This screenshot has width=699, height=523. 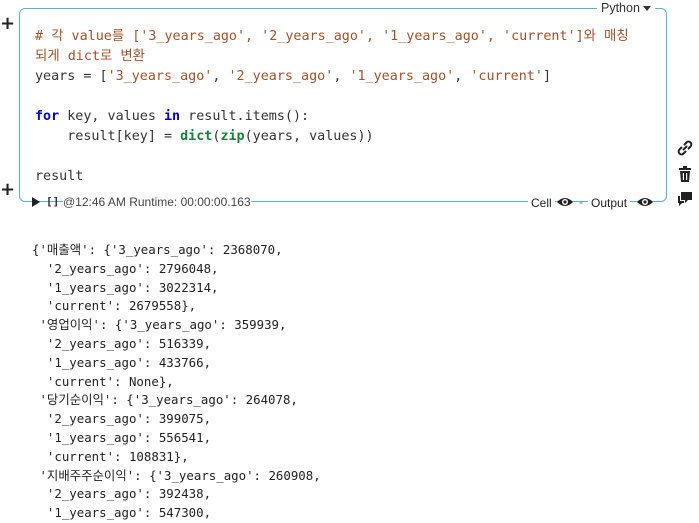 I want to click on code-token: years = [, so click(x=71, y=76).